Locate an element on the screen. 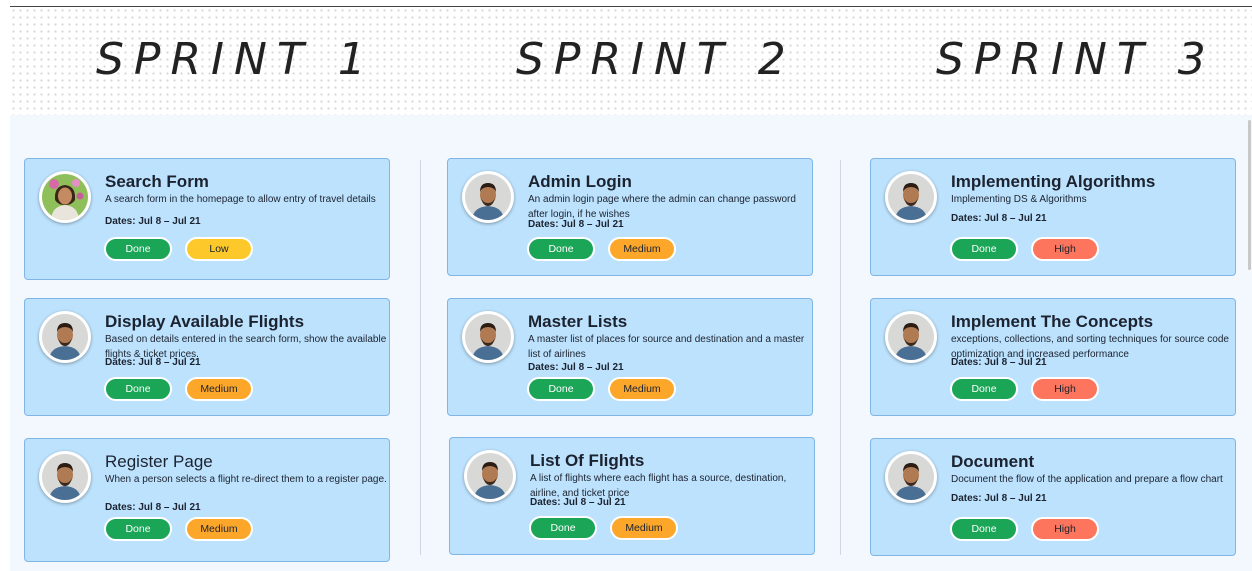  sprint-1-title: SPRINT 1 is located at coordinates (236, 59).